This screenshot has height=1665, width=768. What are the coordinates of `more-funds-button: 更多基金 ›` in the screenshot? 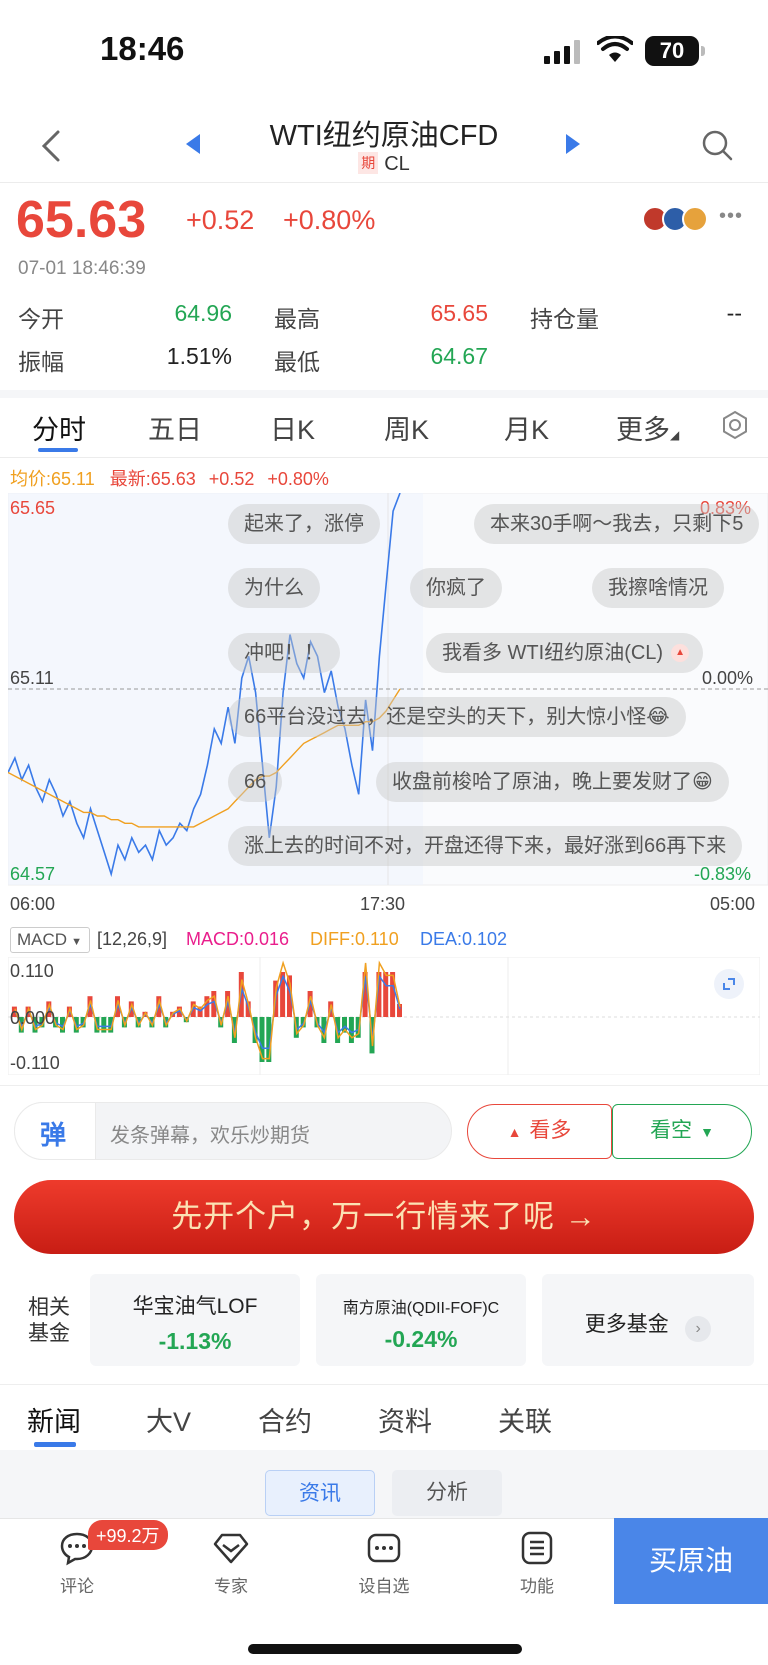 It's located at (648, 1320).